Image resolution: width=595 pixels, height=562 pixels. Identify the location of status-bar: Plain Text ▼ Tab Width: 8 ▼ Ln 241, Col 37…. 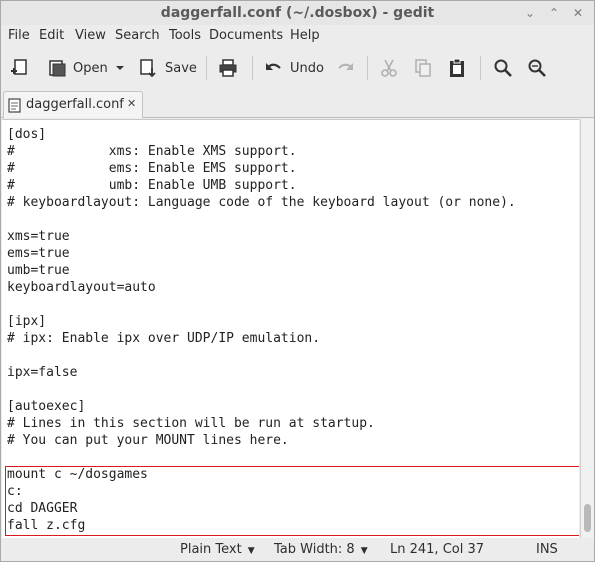
(297, 549).